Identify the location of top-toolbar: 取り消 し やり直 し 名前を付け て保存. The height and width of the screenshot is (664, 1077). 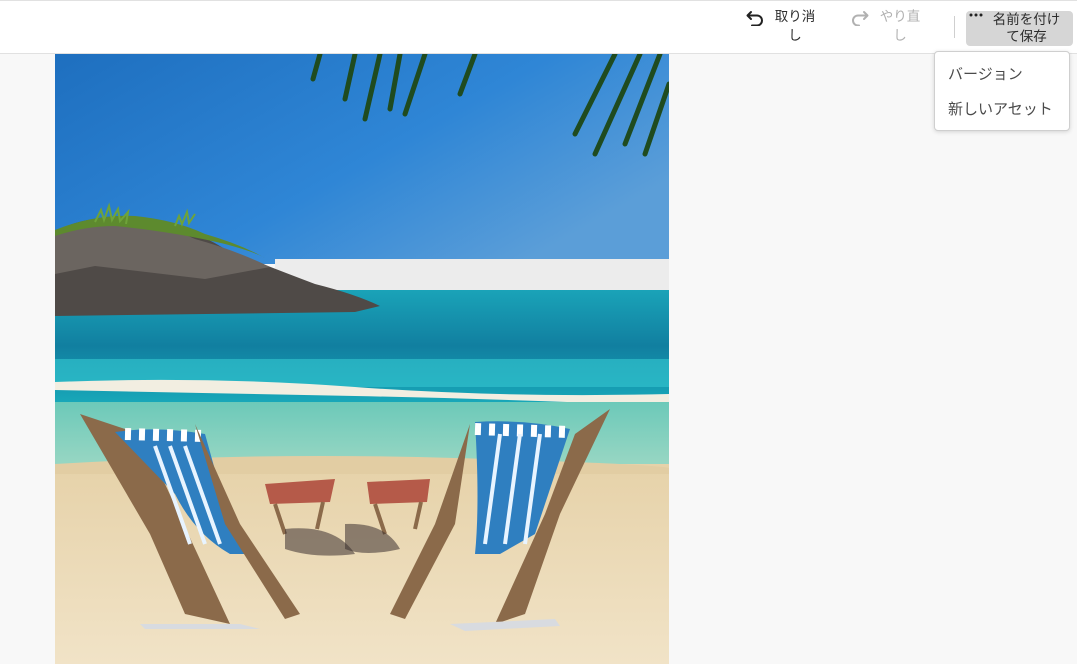
(538, 27).